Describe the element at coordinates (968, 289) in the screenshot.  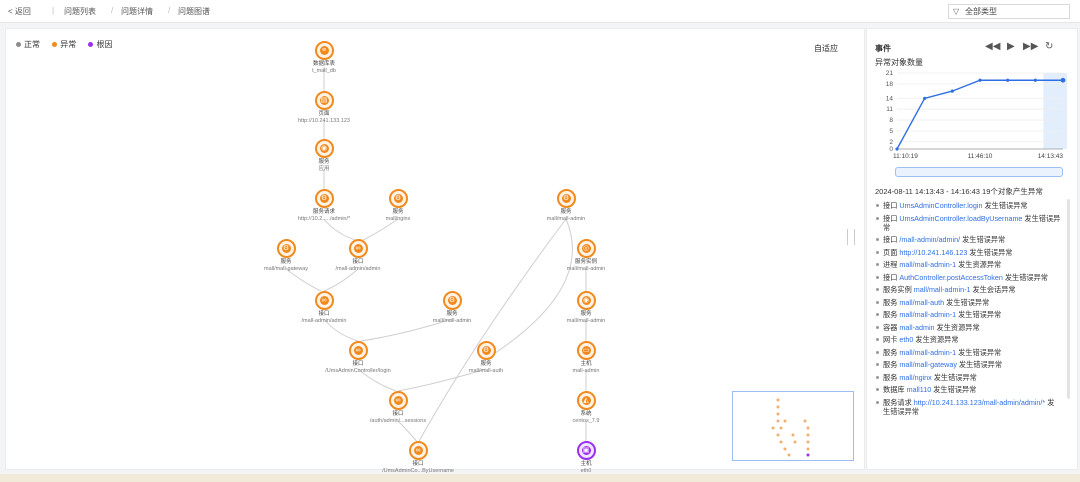
I see `event-item: 服务实例 mall/mall-admin-1 发生会话异常` at that location.